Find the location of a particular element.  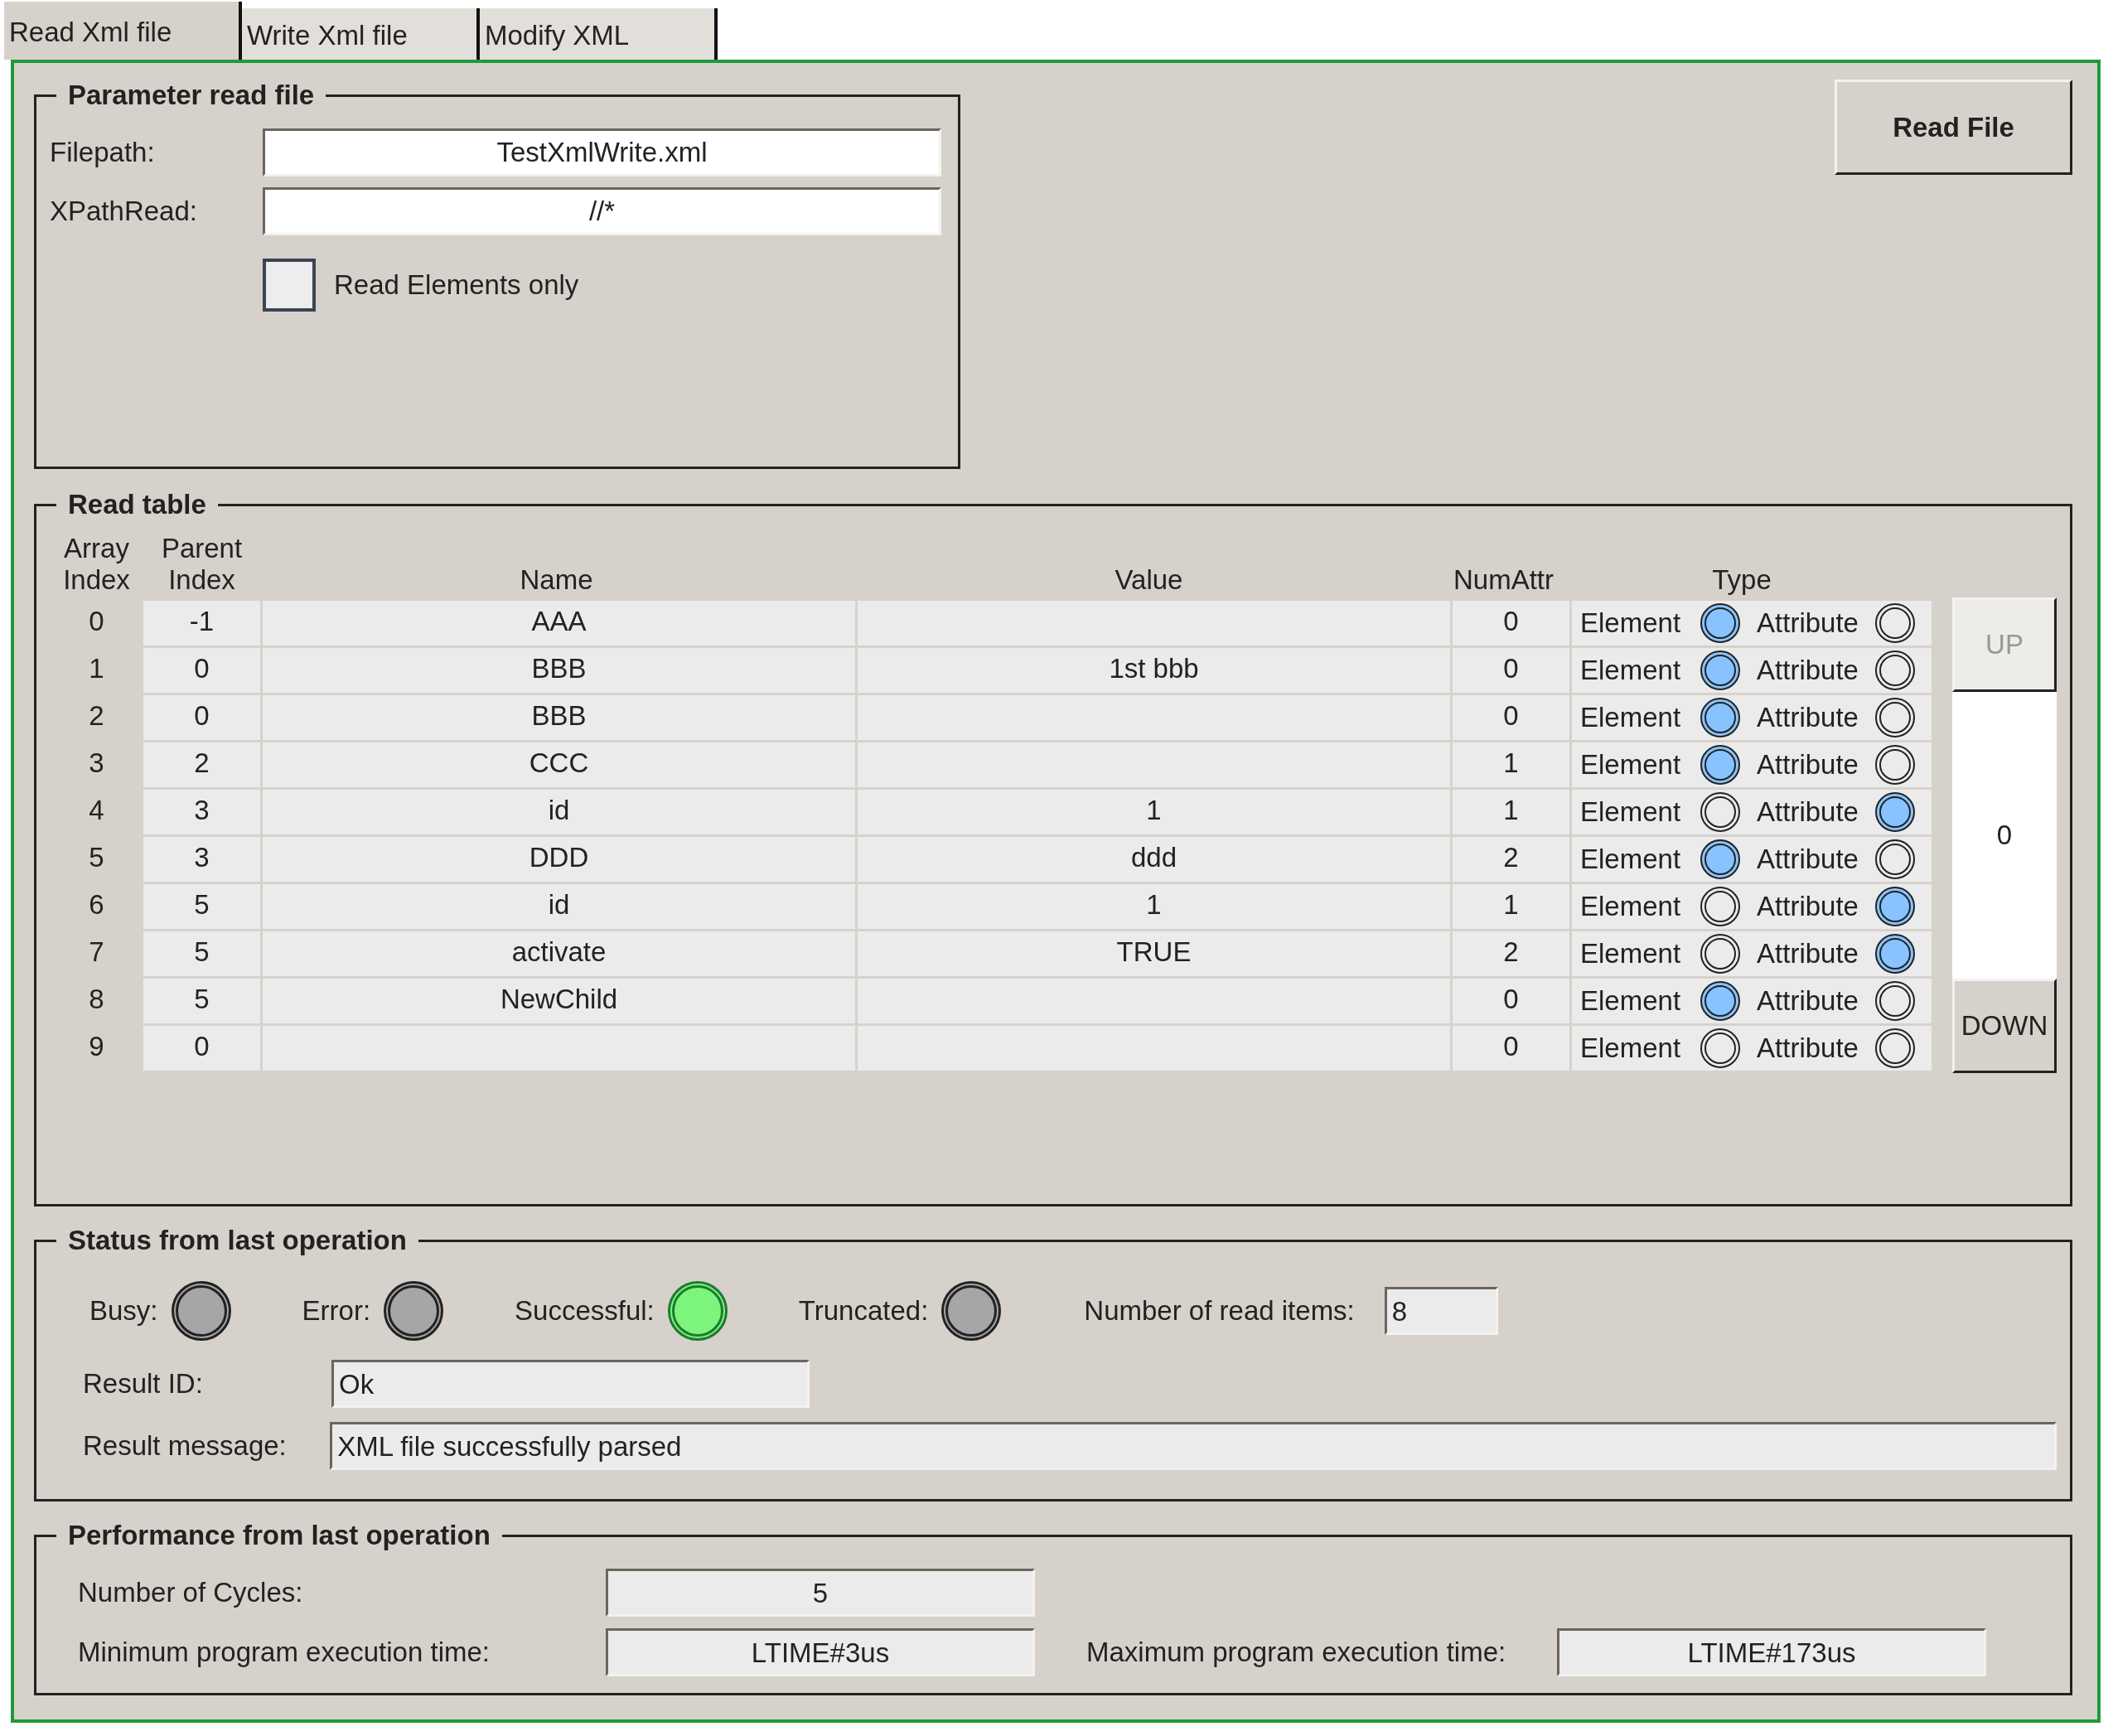

table-cell: activate is located at coordinates (560, 955).